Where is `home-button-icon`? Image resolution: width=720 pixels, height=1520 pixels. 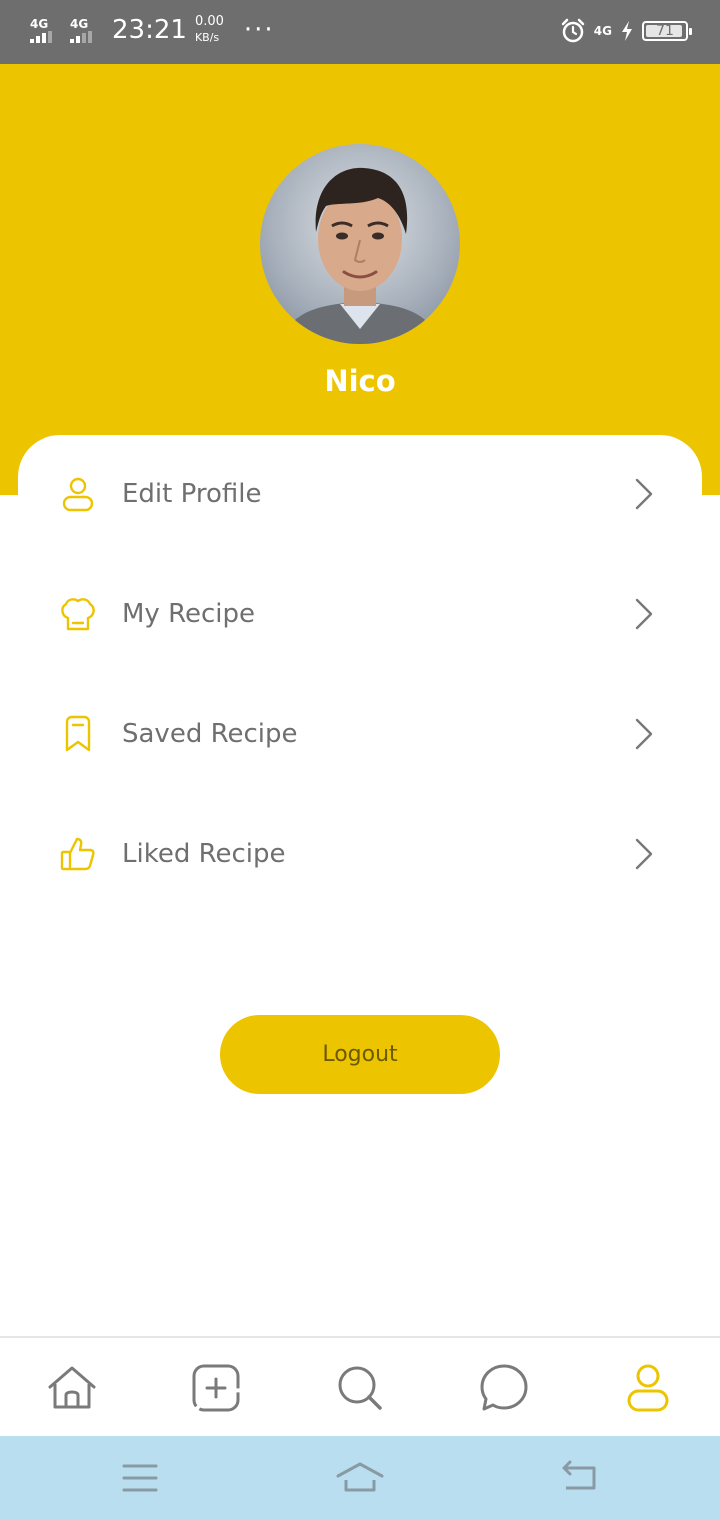
home-button-icon is located at coordinates (360, 1478).